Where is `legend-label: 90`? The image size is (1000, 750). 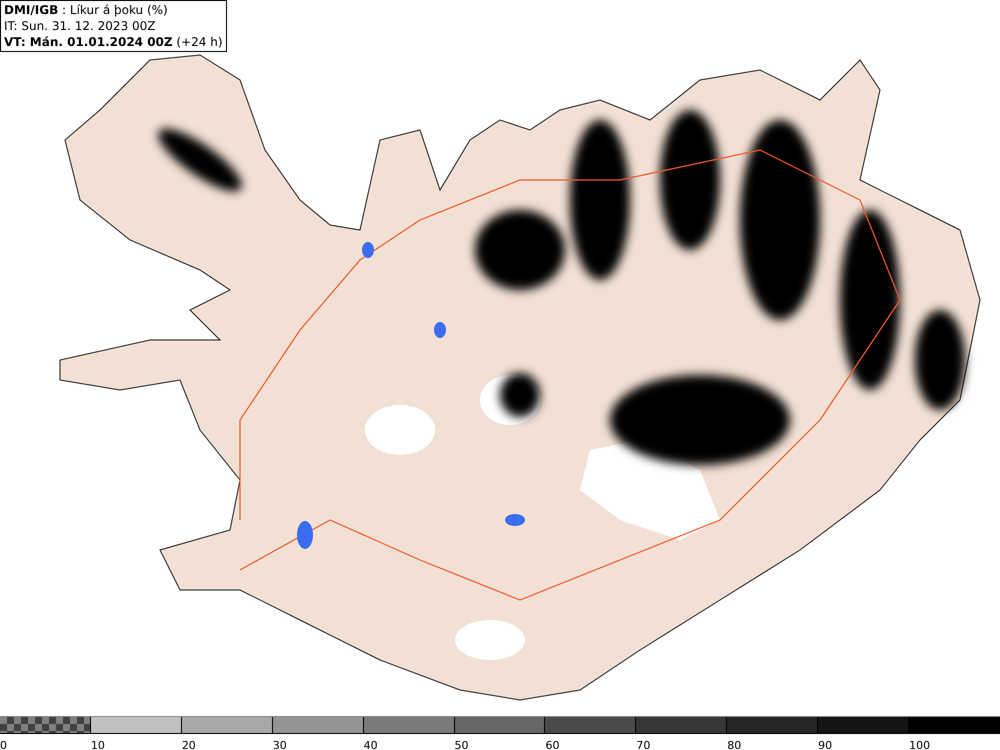
legend-label: 90 is located at coordinates (825, 744).